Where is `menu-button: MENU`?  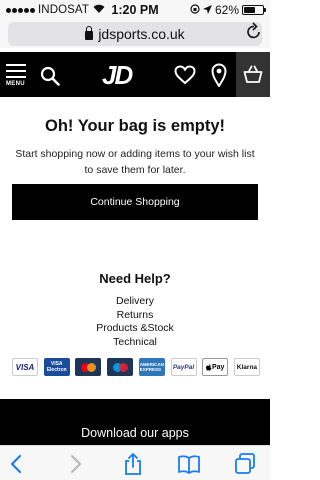 menu-button: MENU is located at coordinates (17, 77).